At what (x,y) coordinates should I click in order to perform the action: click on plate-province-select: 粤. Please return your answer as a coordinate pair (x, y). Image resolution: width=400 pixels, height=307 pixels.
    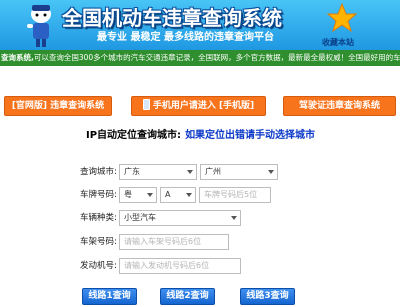
    Looking at the image, I should click on (138, 195).